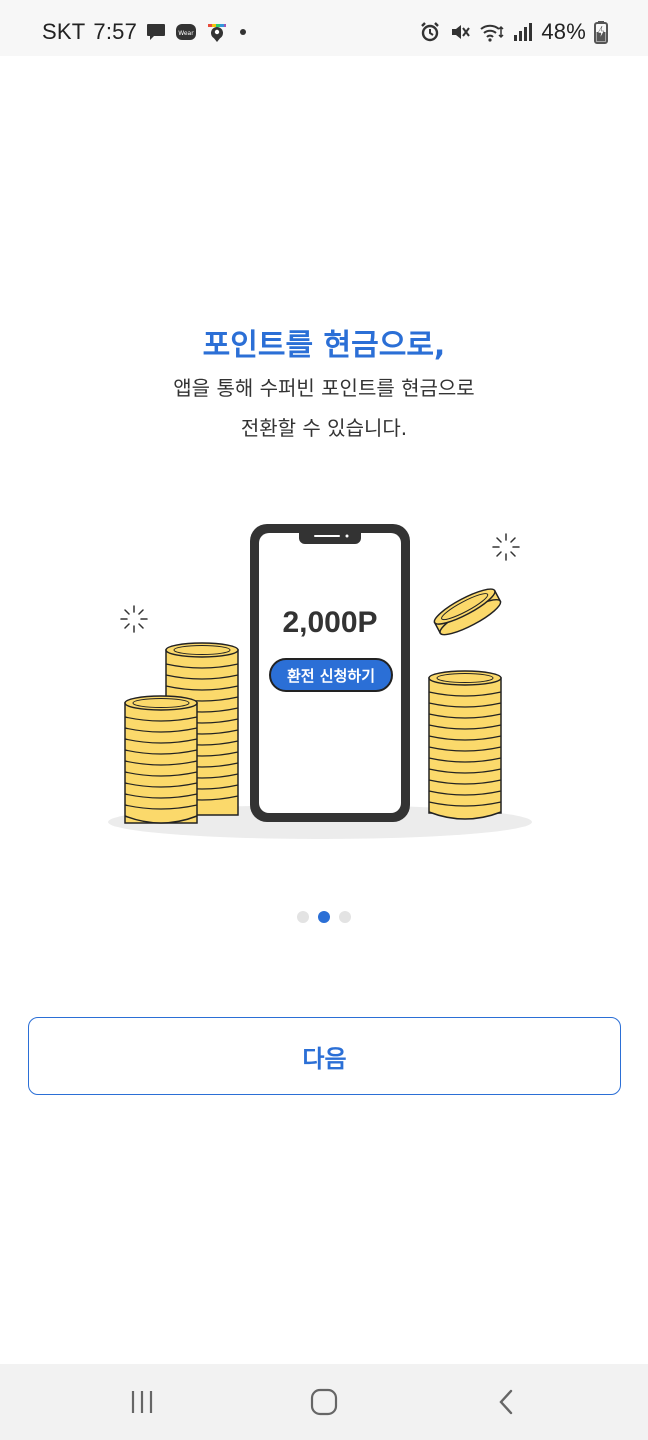  Describe the element at coordinates (523, 32) in the screenshot. I see `signal-icon` at that location.